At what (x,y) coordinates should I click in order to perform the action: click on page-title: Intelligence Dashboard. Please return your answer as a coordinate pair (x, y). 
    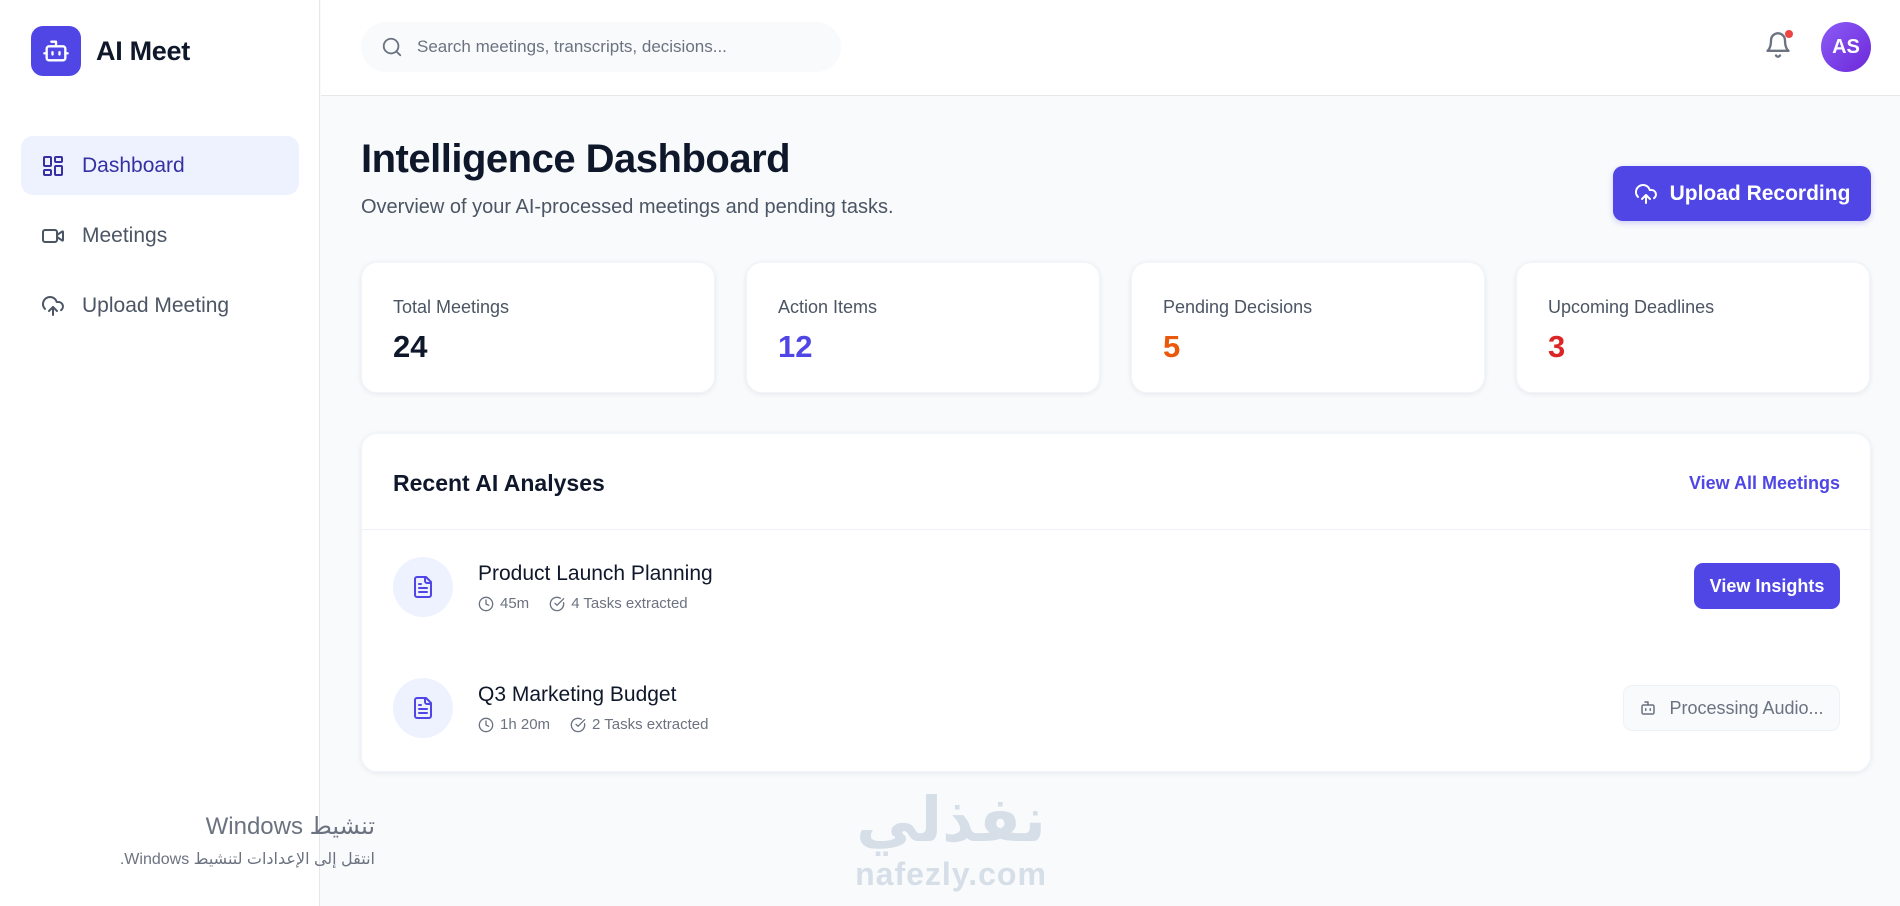
    Looking at the image, I should click on (576, 159).